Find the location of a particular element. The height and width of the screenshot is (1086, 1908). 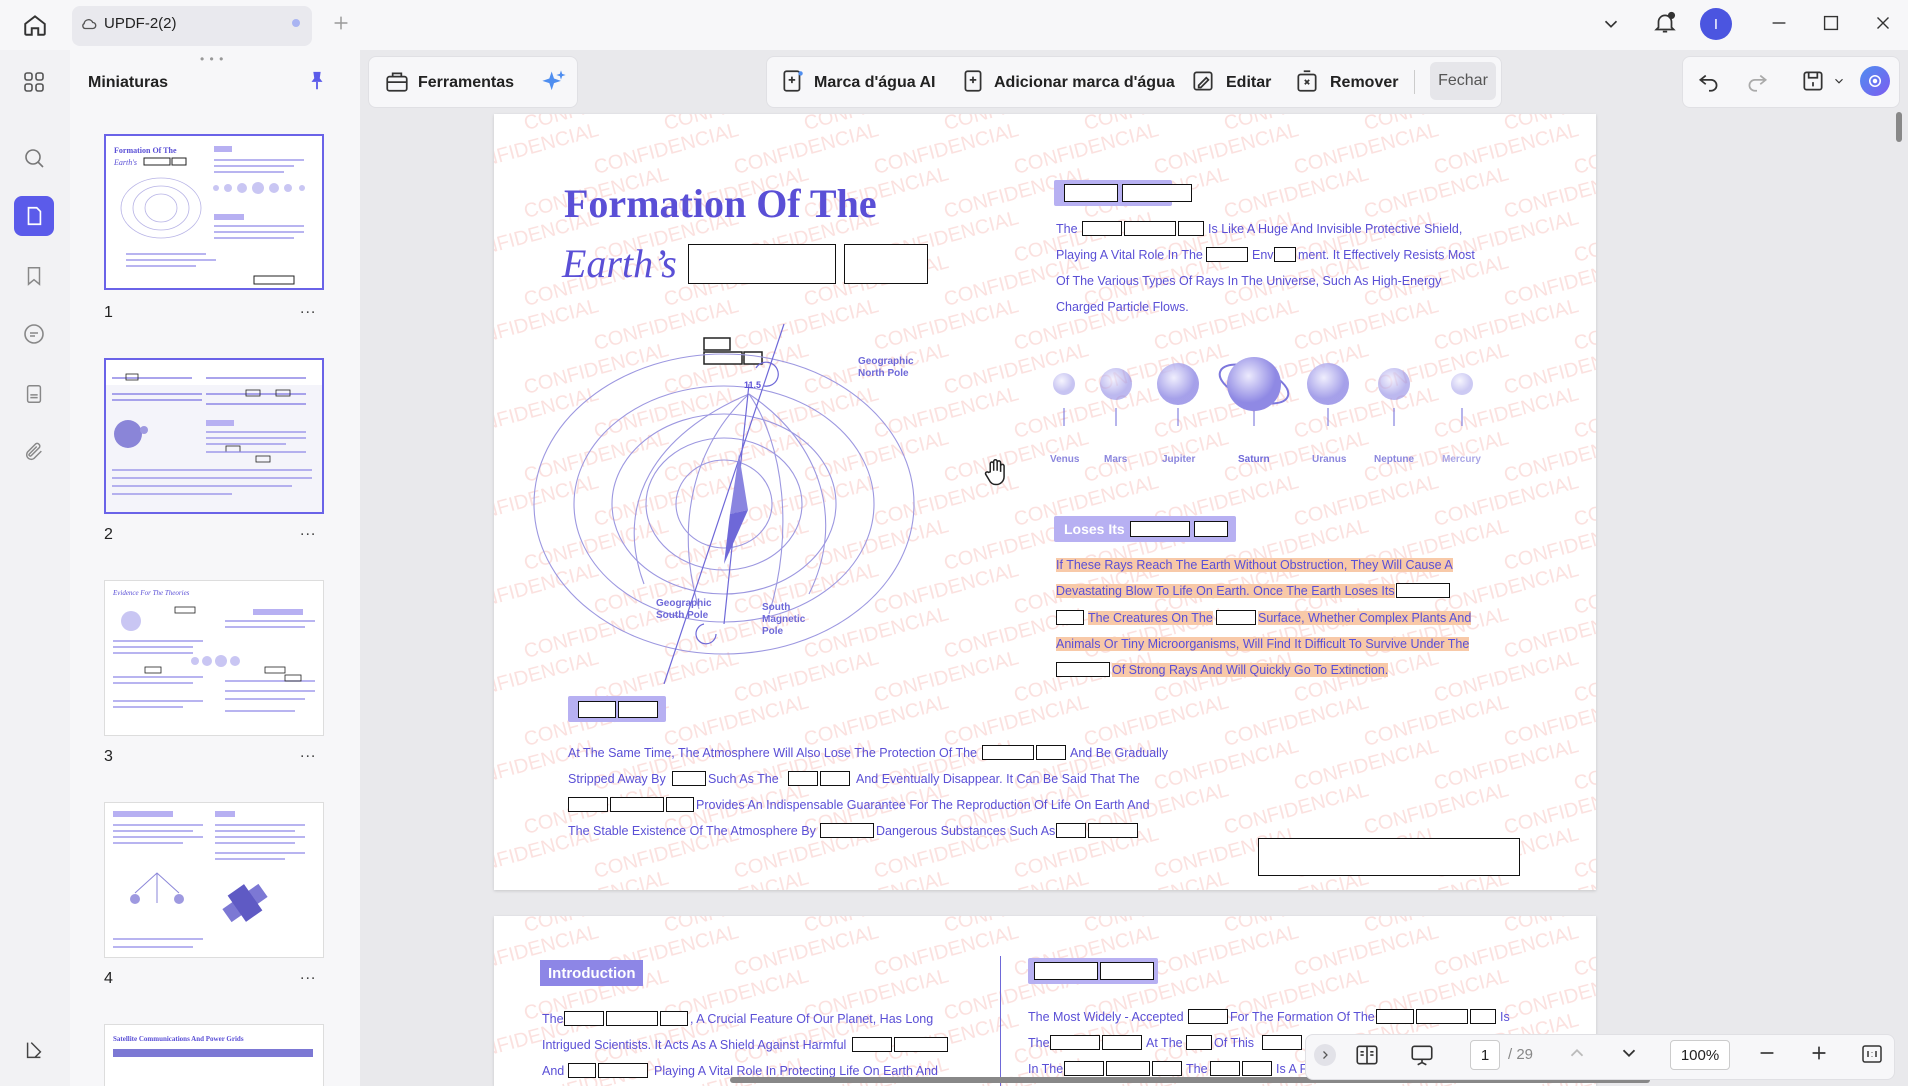

page-number-value: 1 is located at coordinates (1485, 1055).